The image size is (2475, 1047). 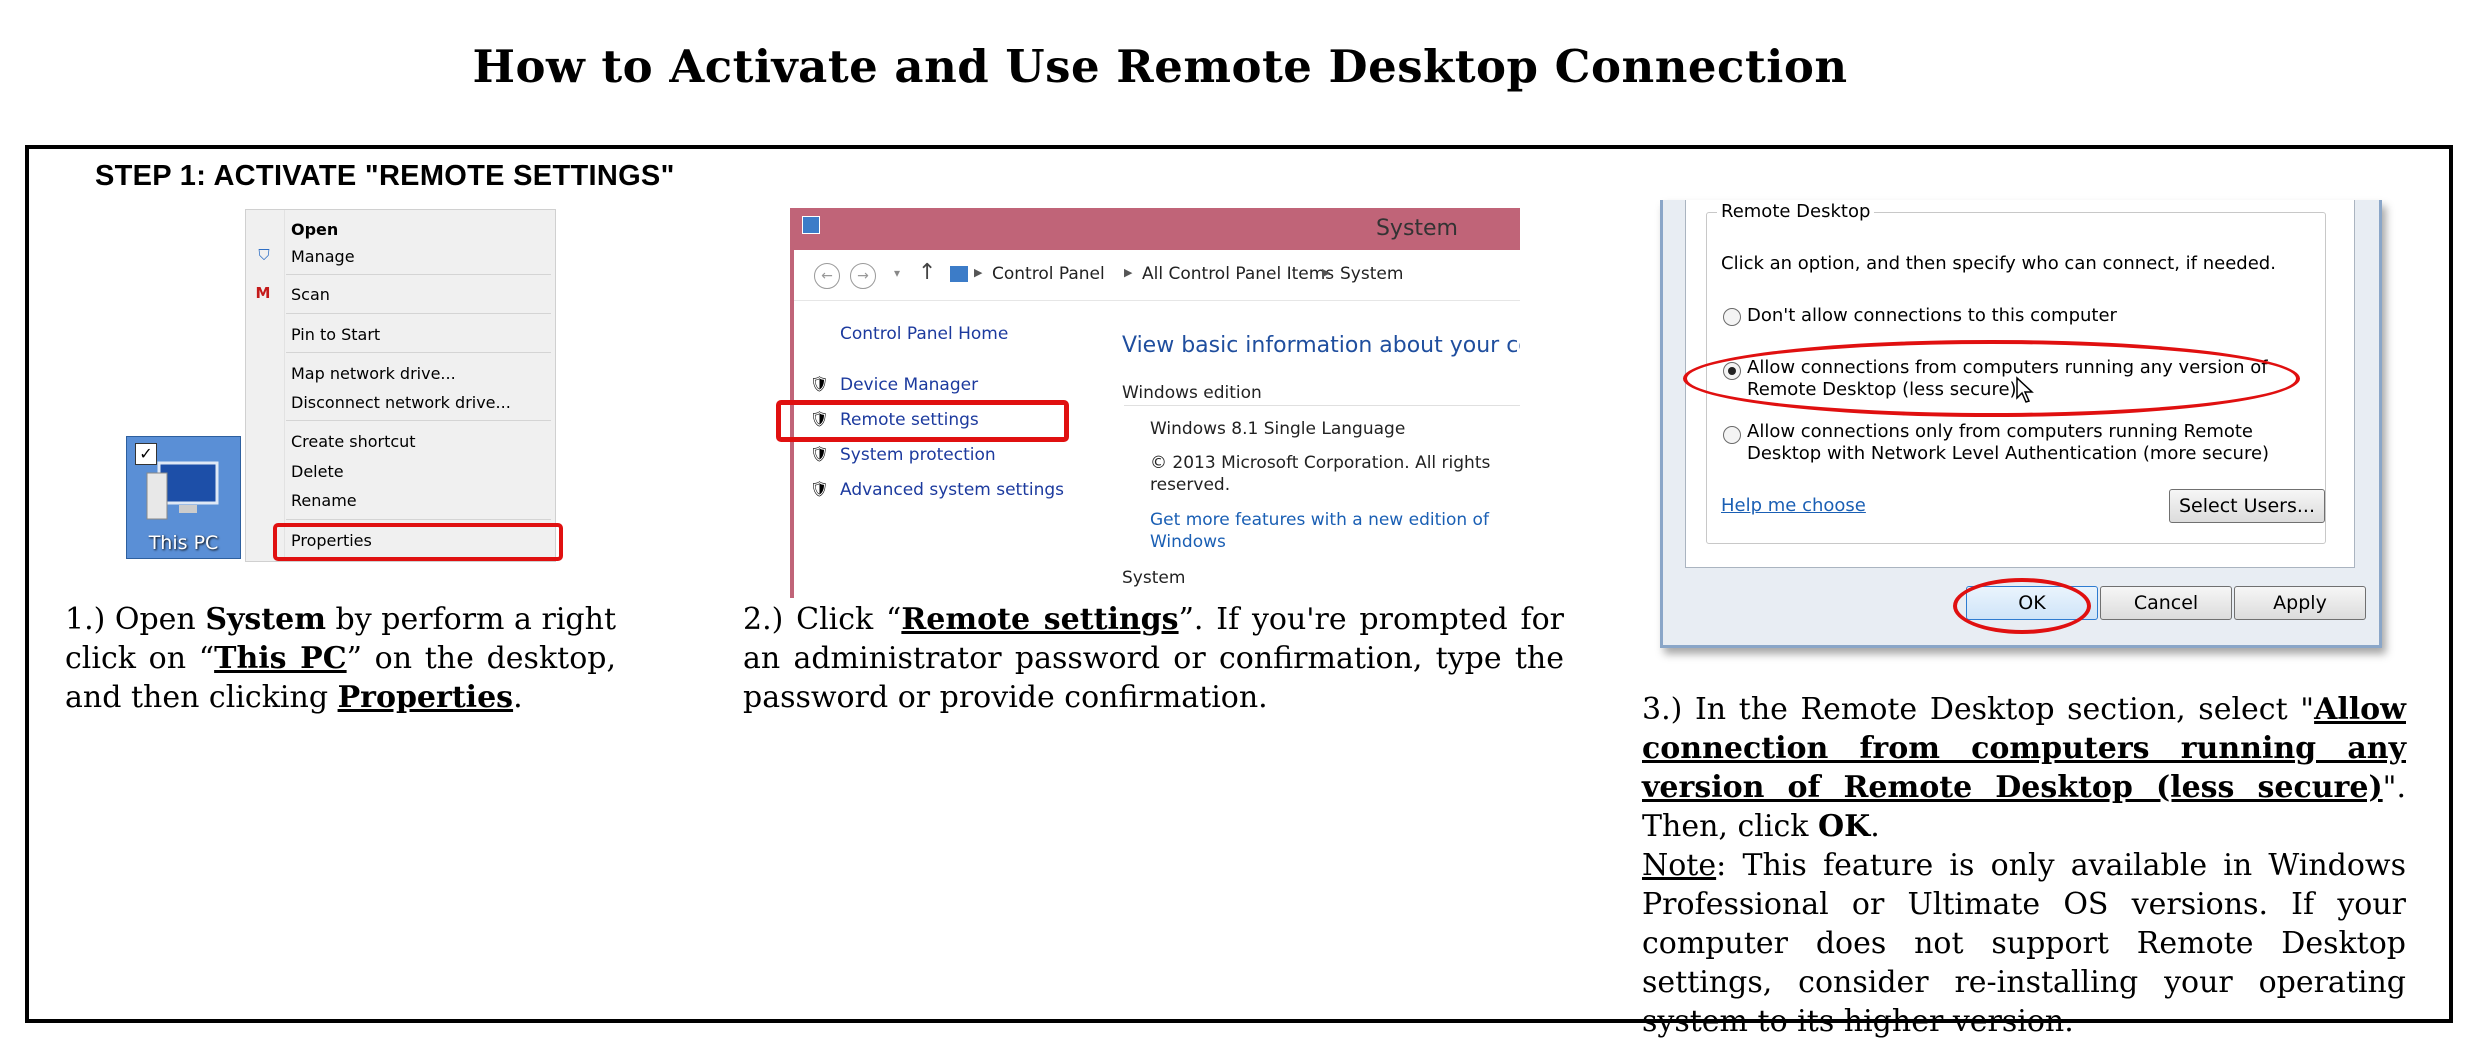 I want to click on back-icon: ←, so click(x=827, y=276).